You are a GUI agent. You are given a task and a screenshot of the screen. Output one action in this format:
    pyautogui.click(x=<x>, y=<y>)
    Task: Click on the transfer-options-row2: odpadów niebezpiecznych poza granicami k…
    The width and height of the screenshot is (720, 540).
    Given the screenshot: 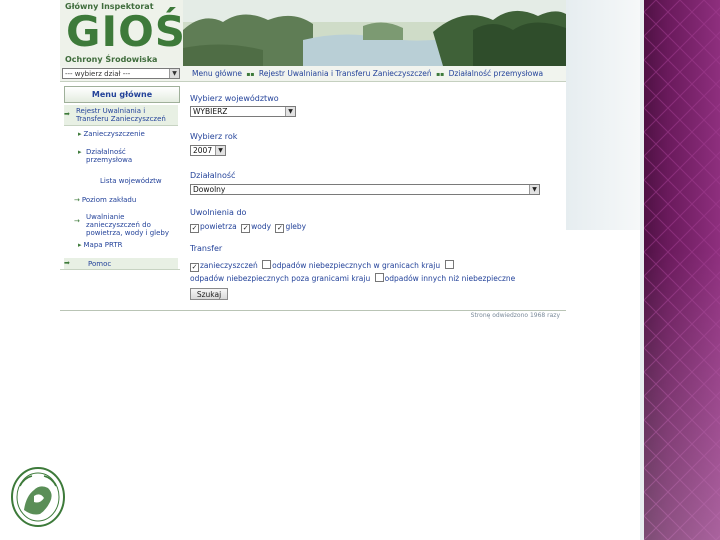 What is the action you would take?
    pyautogui.click(x=352, y=278)
    